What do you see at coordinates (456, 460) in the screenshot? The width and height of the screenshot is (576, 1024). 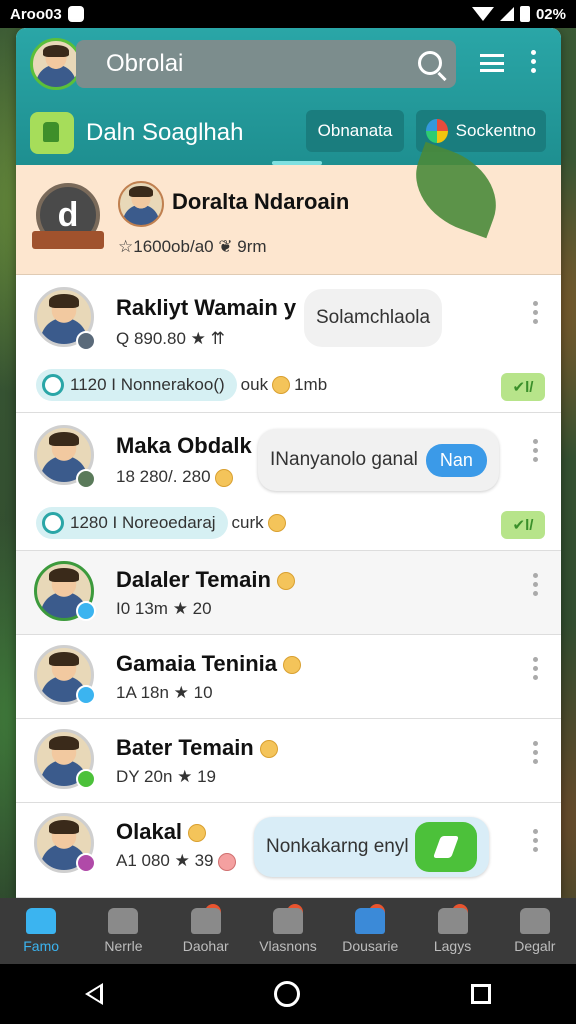 I see `reply-button: Nan` at bounding box center [456, 460].